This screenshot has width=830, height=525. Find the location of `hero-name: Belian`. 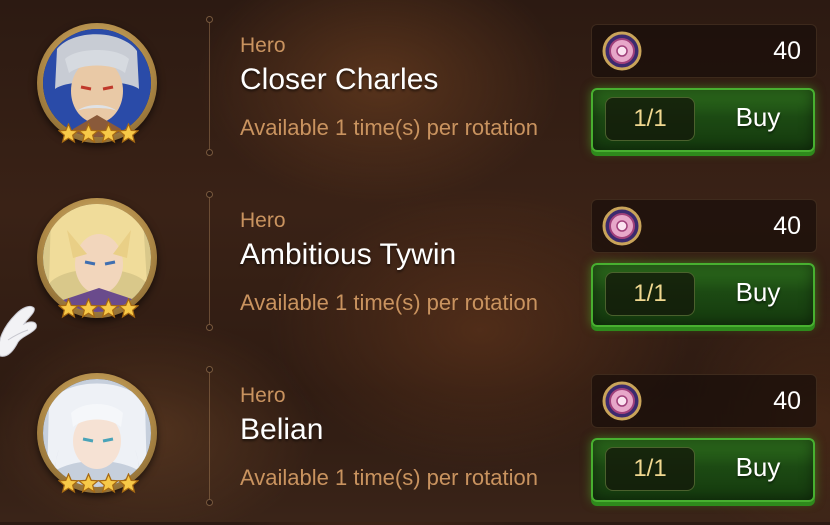

hero-name: Belian is located at coordinates (282, 429).